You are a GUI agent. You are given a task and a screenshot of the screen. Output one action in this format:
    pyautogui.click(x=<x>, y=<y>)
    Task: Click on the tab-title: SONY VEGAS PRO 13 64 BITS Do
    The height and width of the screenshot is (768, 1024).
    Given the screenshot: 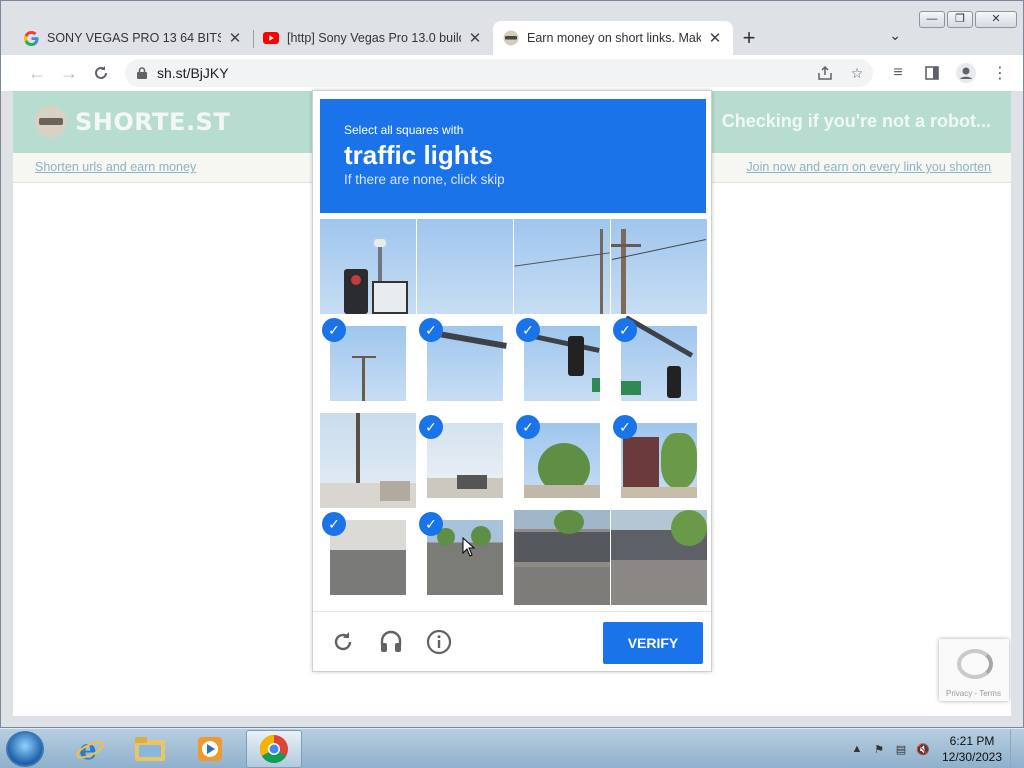 What is the action you would take?
    pyautogui.click(x=134, y=38)
    